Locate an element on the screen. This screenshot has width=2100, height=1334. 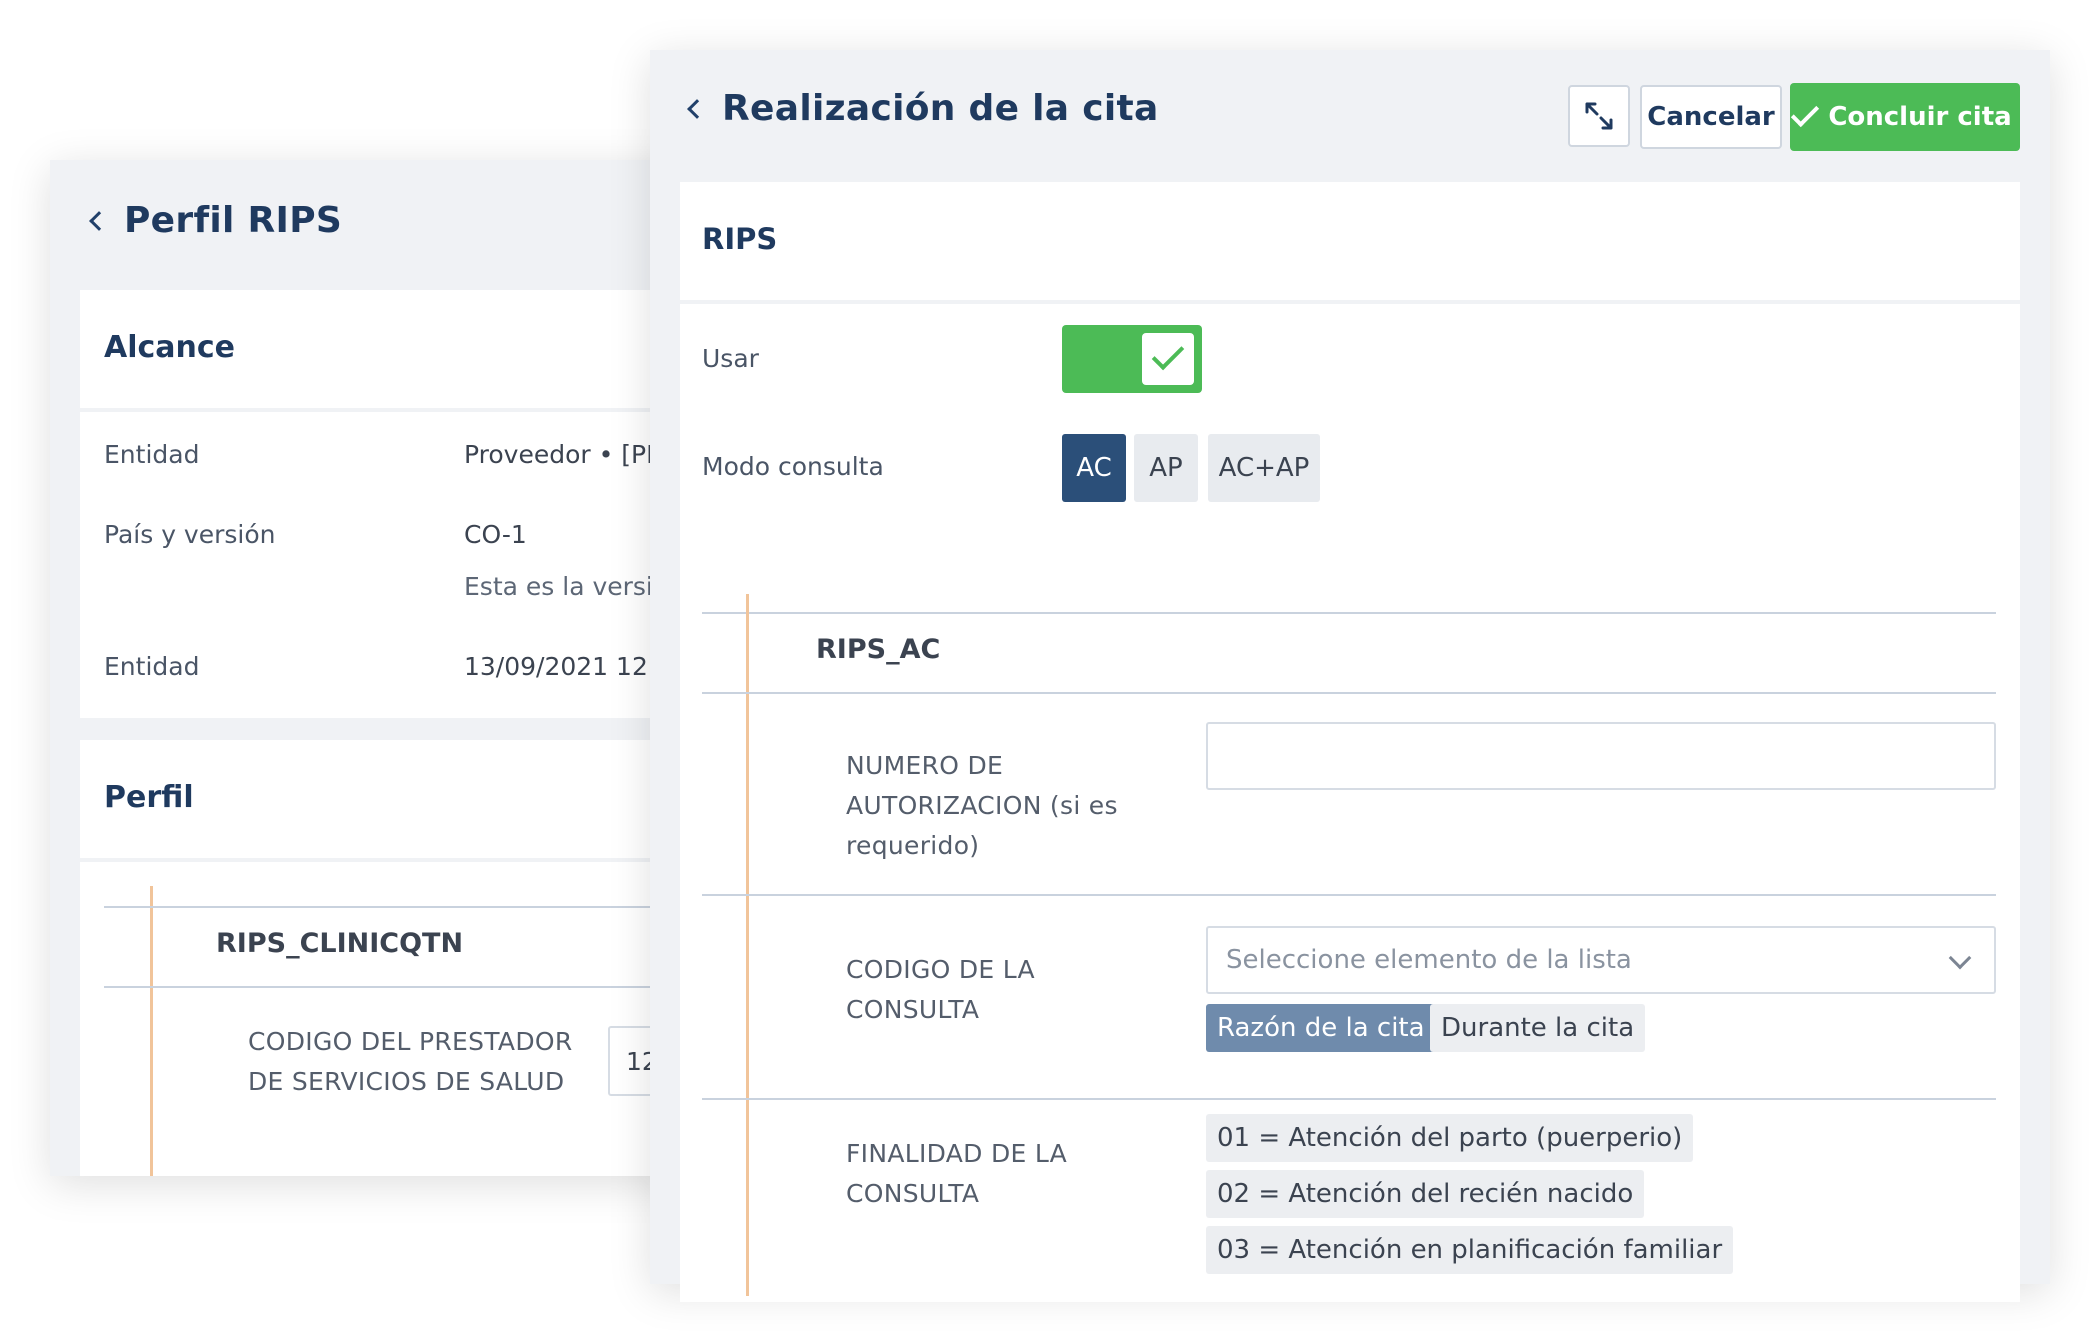
entidad-value: Proveedor • [PE is located at coordinates (563, 454).